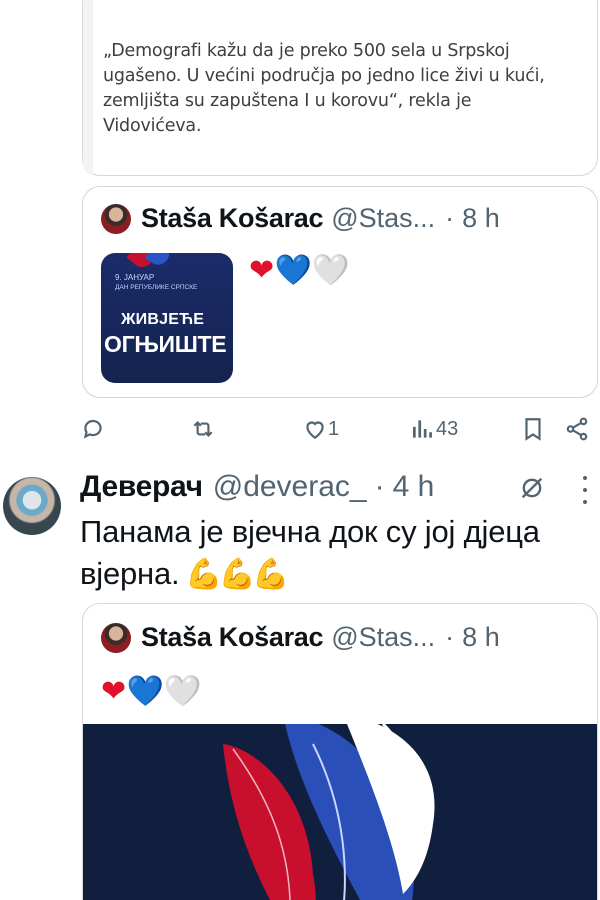 This screenshot has width=600, height=900. I want to click on author-handle: @deverac_, so click(290, 487).